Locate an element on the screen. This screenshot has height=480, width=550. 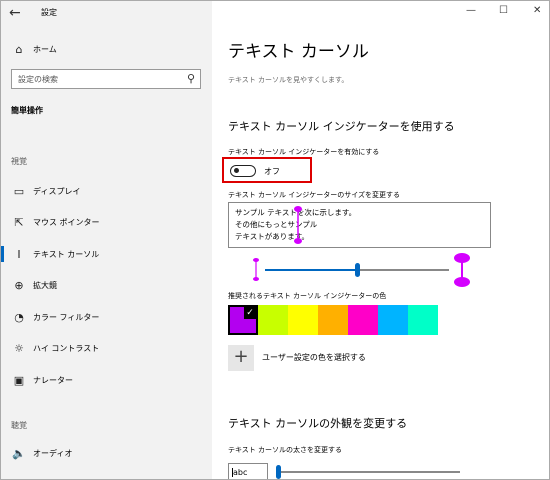
group-heading-hearing: 聴覚 is located at coordinates (19, 425).